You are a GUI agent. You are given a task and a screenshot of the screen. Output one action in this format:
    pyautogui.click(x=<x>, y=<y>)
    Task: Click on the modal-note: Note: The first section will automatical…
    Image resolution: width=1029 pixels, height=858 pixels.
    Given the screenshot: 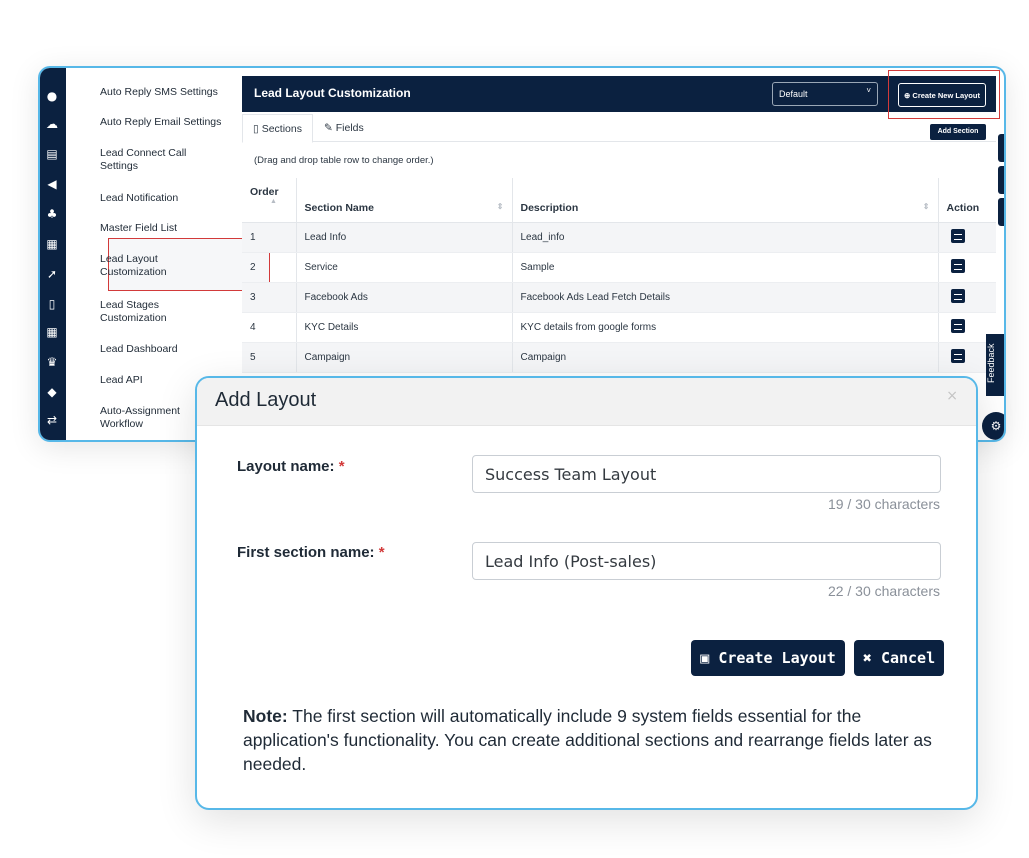 What is the action you would take?
    pyautogui.click(x=598, y=740)
    